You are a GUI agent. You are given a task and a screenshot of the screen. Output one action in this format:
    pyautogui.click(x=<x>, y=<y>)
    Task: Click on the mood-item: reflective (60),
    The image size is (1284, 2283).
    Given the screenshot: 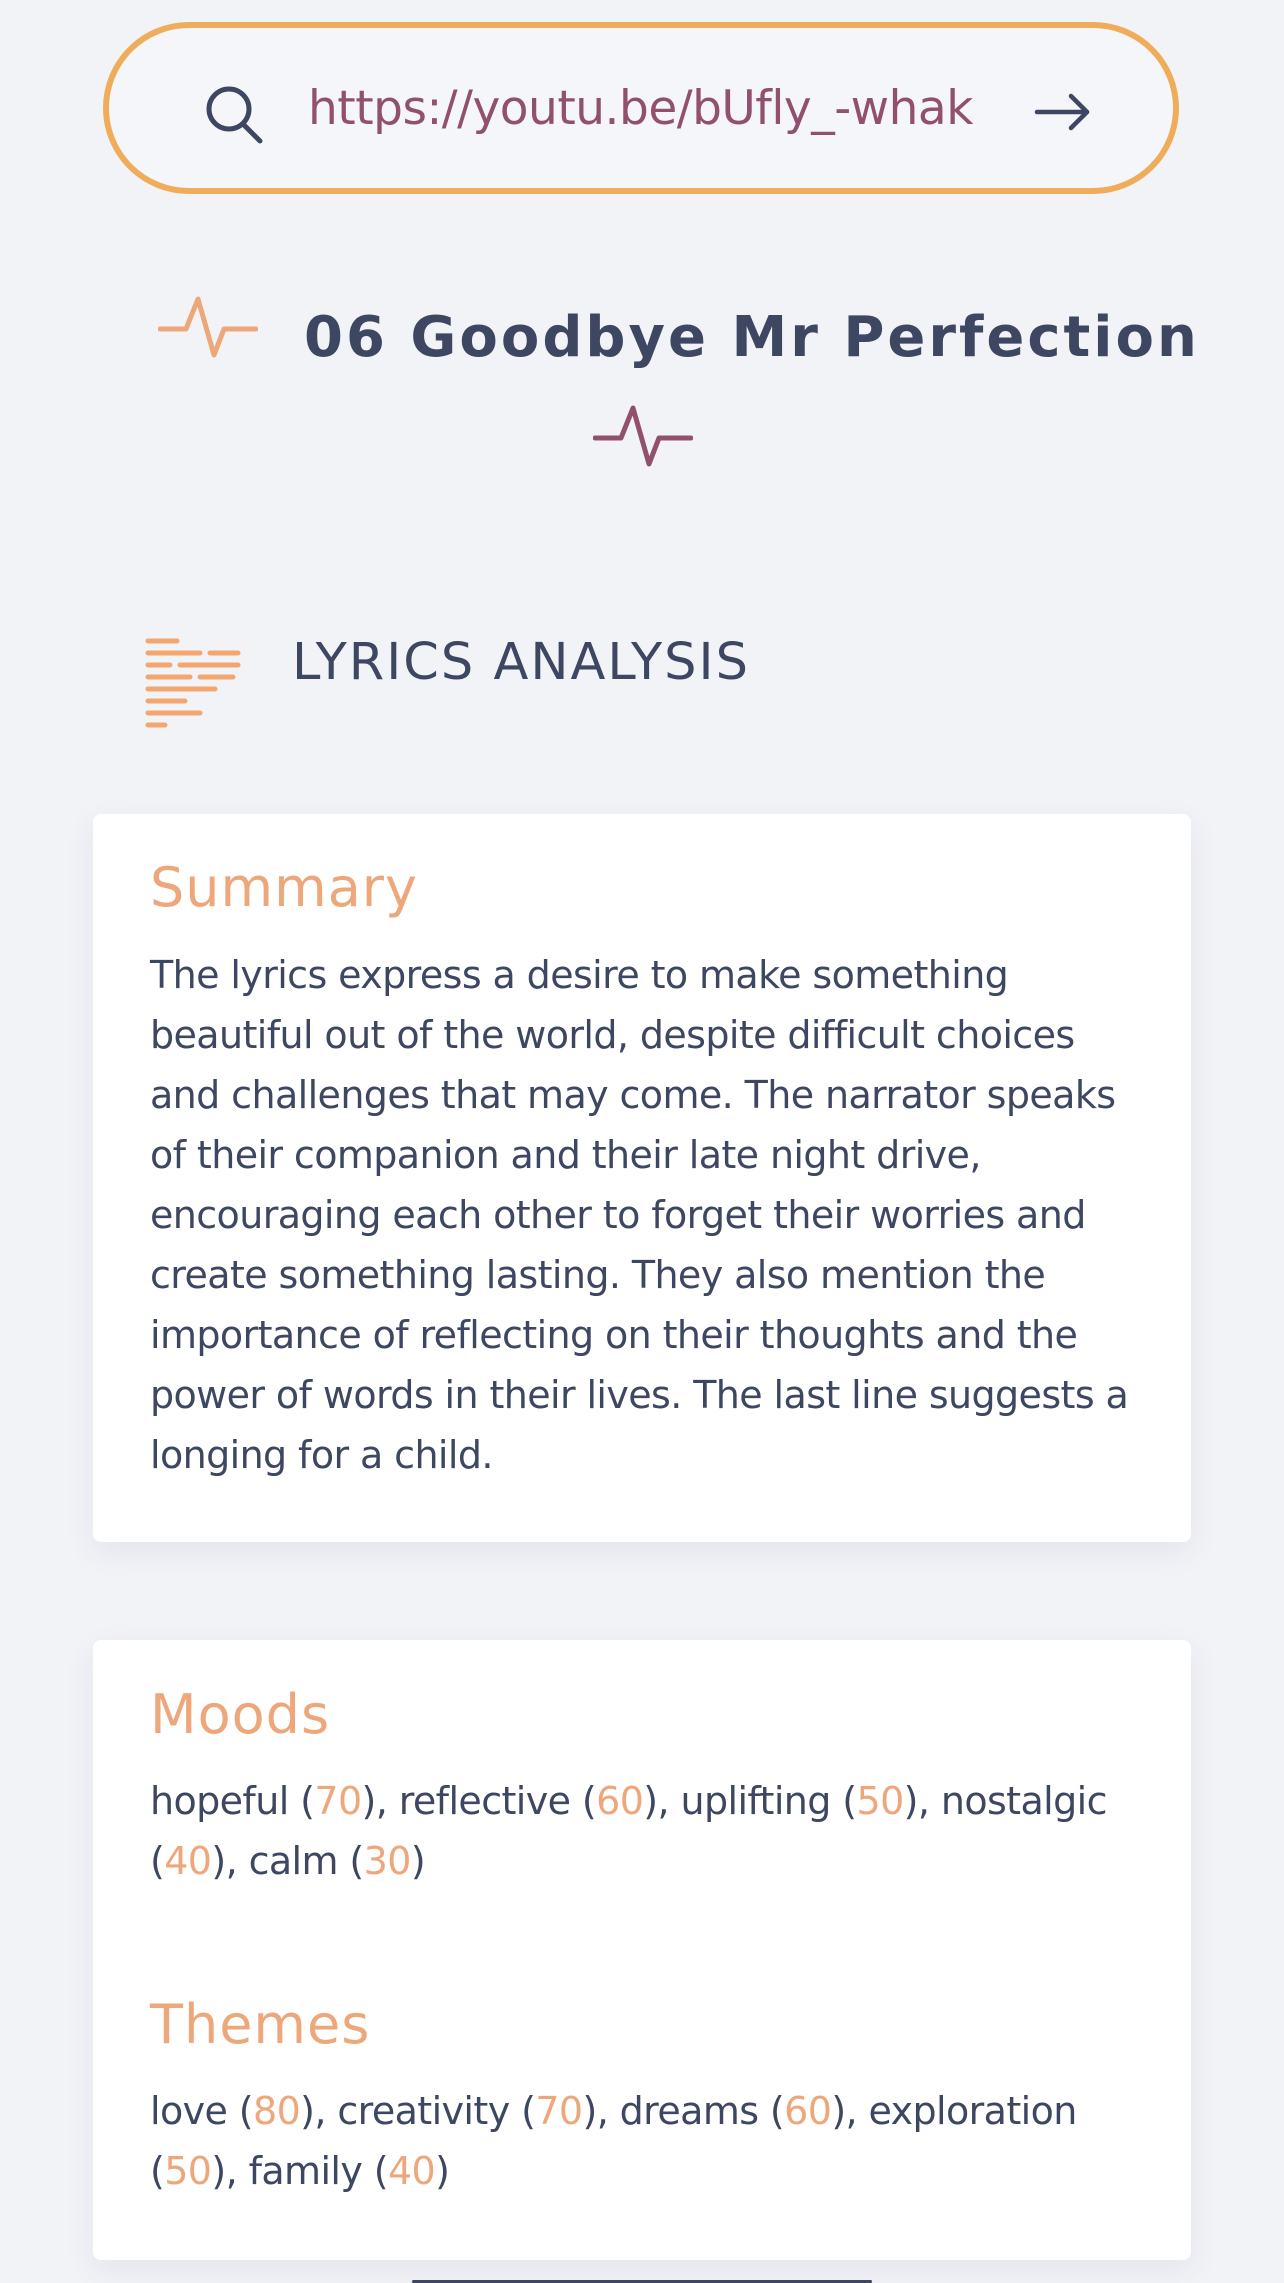 What is the action you would take?
    pyautogui.click(x=539, y=1801)
    